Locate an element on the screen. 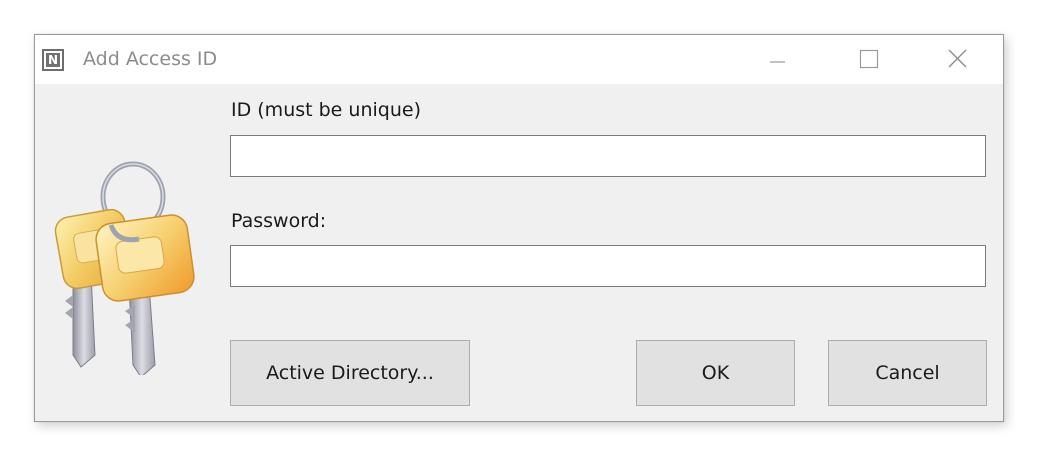 This screenshot has height=459, width=1039. minimize-icon is located at coordinates (777, 62).